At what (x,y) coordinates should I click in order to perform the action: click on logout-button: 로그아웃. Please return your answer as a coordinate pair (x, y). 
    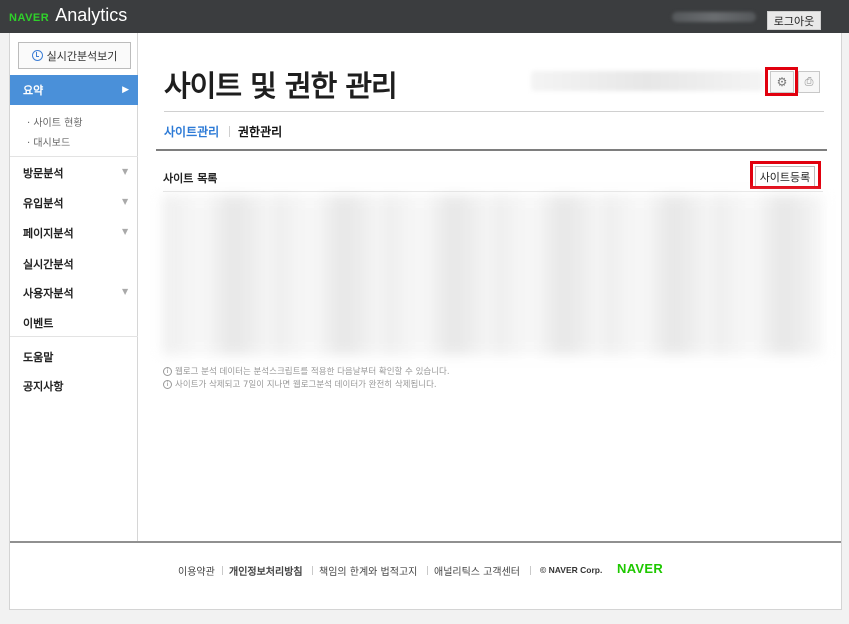
    Looking at the image, I should click on (794, 20).